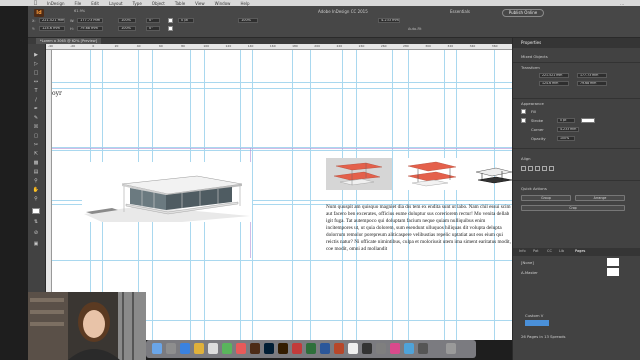 This screenshot has height=360, width=640. Describe the element at coordinates (244, 3) in the screenshot. I see `menu-item-help: Help` at that location.